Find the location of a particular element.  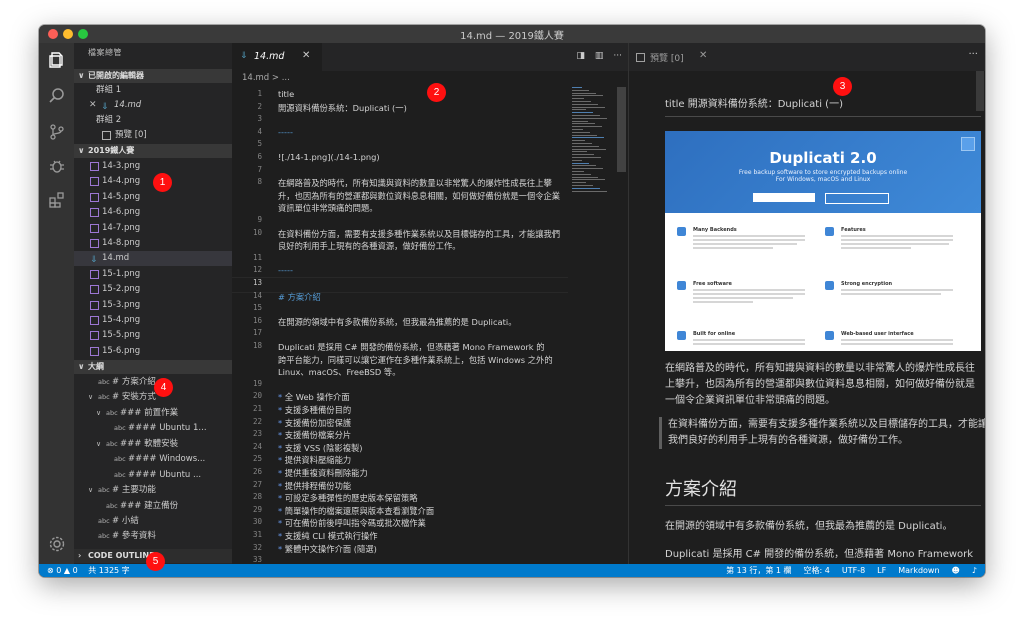

line-number: 2 is located at coordinates (259, 106).